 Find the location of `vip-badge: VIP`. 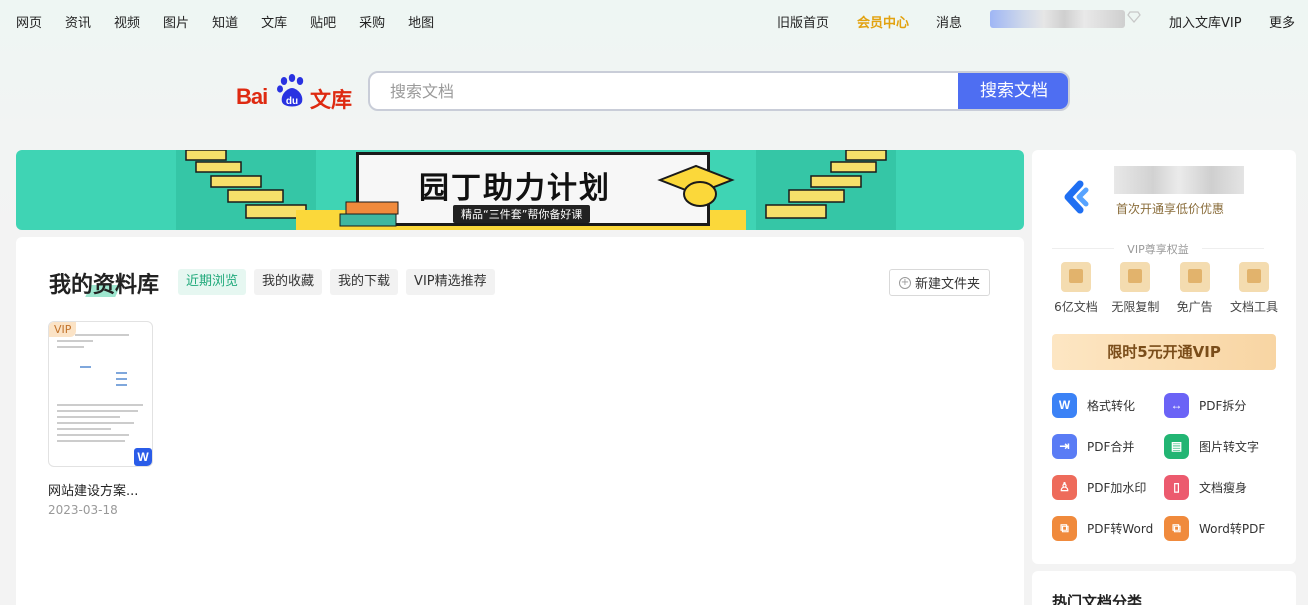

vip-badge: VIP is located at coordinates (63, 329).